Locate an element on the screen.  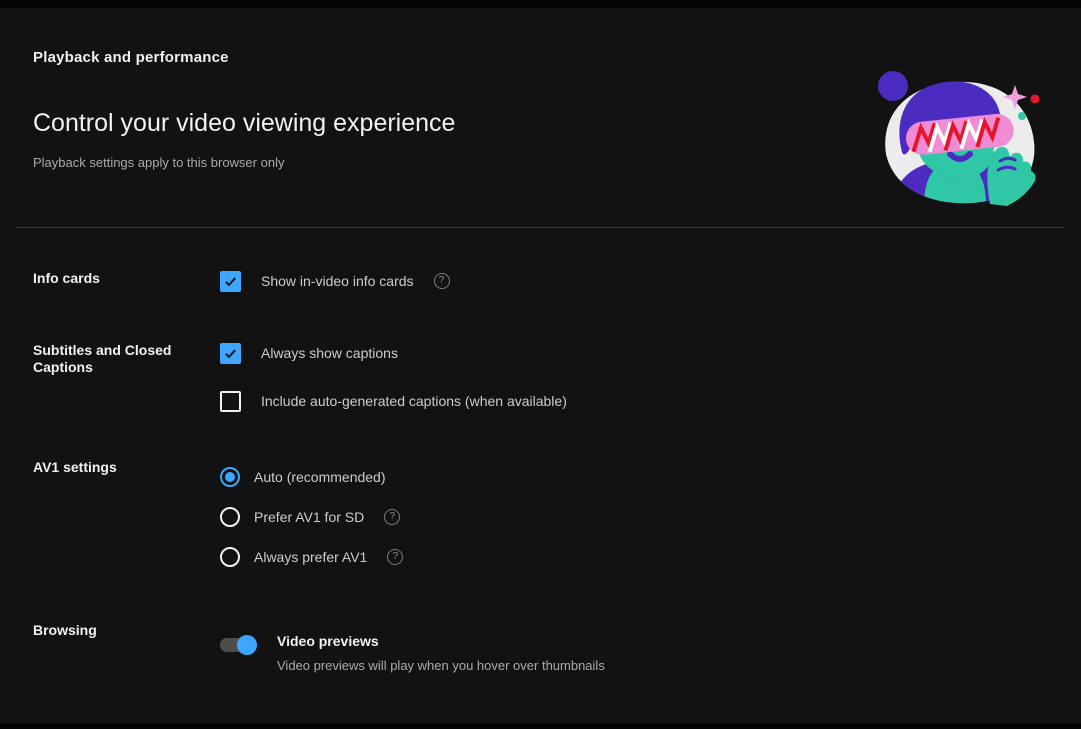
section-label-browsing: Browsing is located at coordinates (65, 630).